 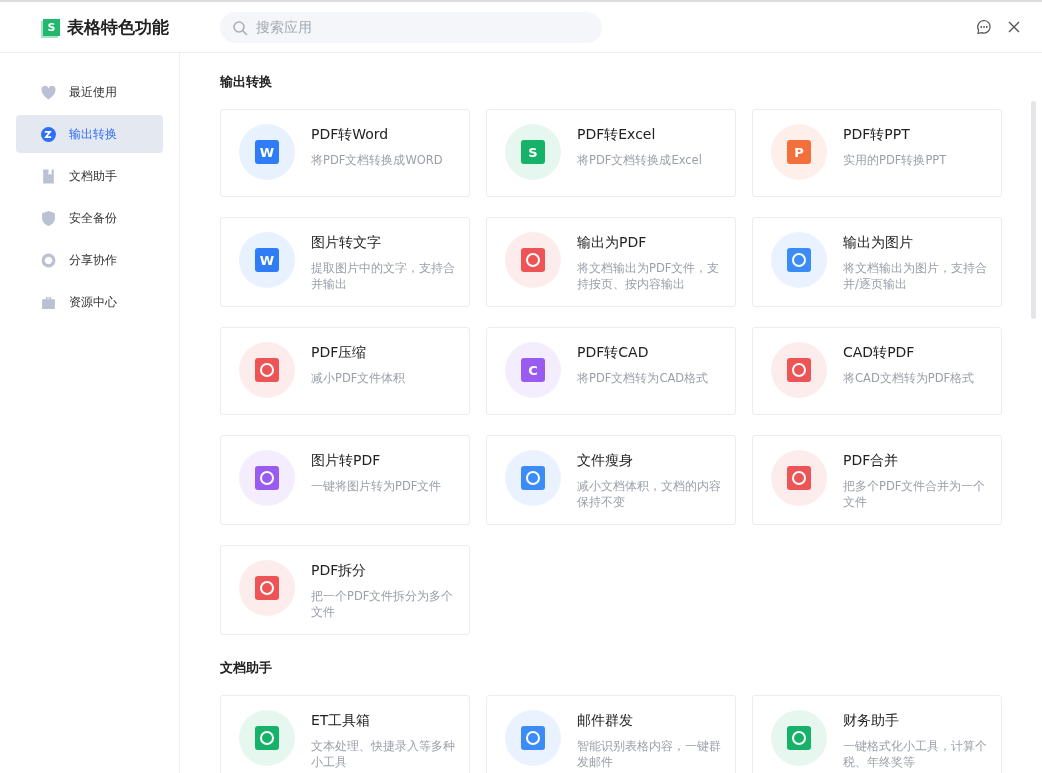 I want to click on card-title: PDF转Word, so click(x=350, y=135).